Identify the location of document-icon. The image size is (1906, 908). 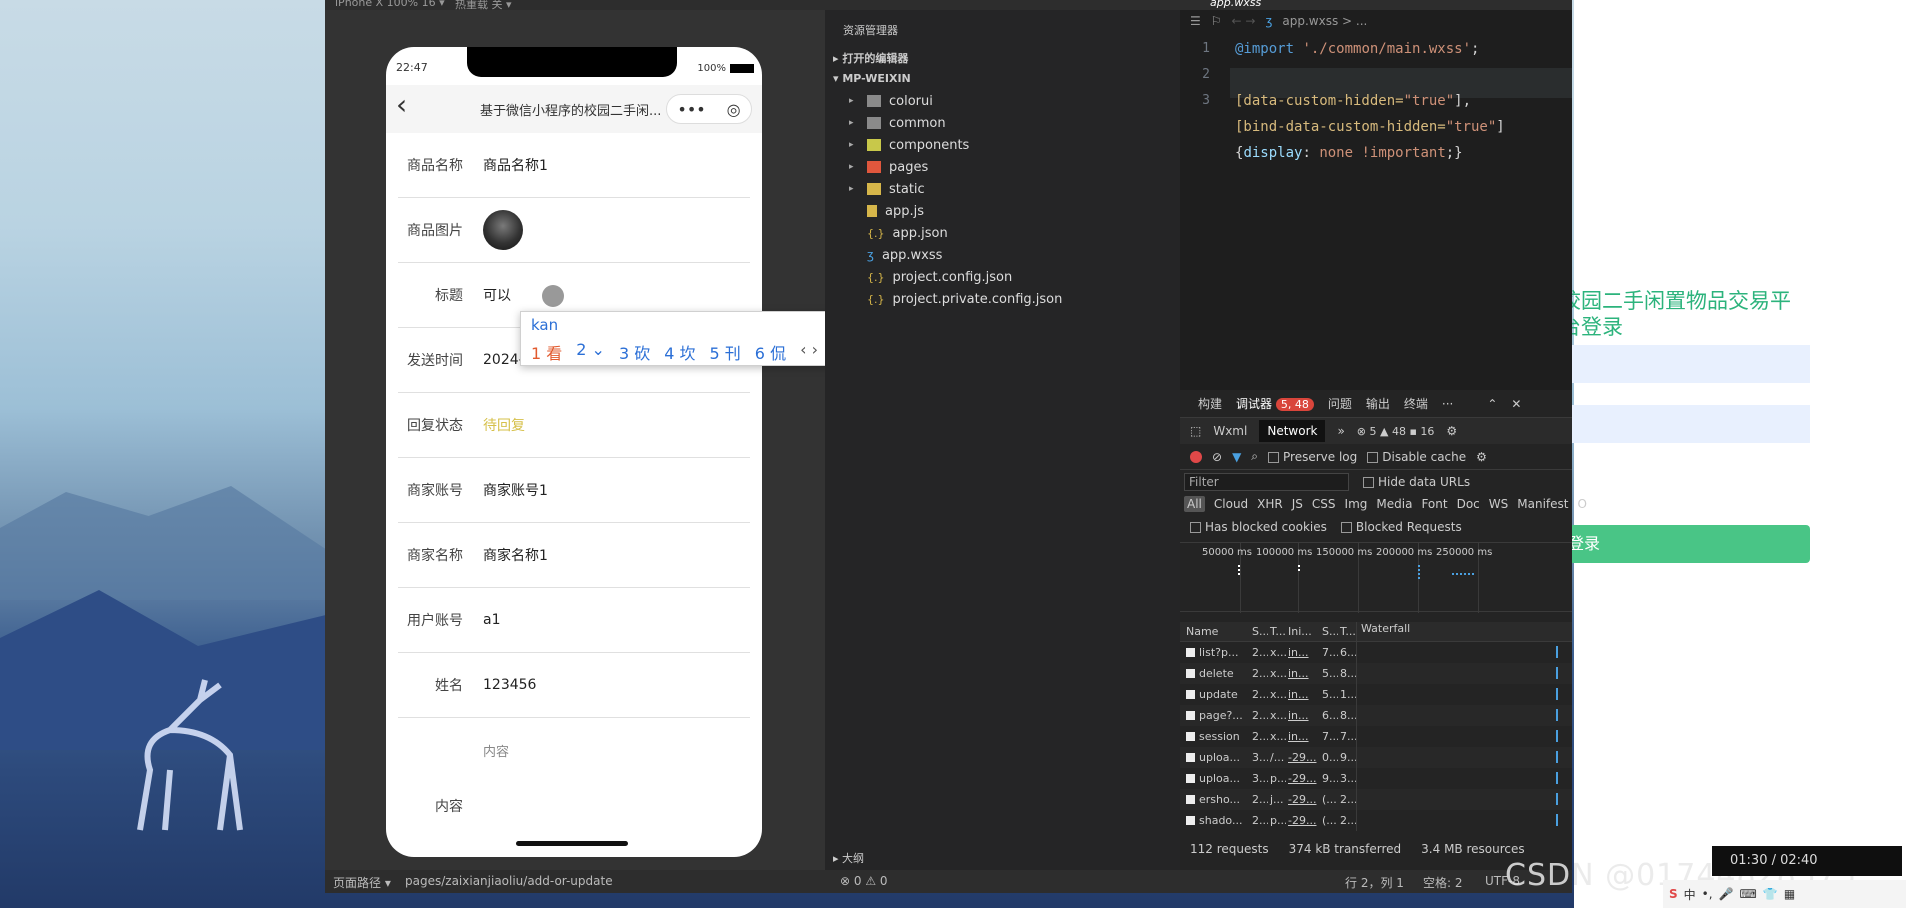
(1190, 799).